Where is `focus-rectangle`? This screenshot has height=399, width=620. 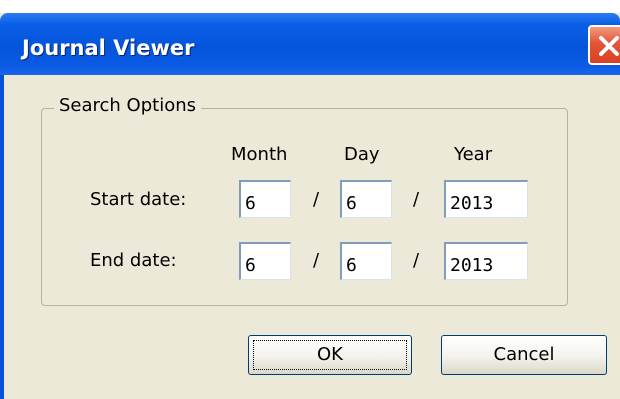 focus-rectangle is located at coordinates (330, 355).